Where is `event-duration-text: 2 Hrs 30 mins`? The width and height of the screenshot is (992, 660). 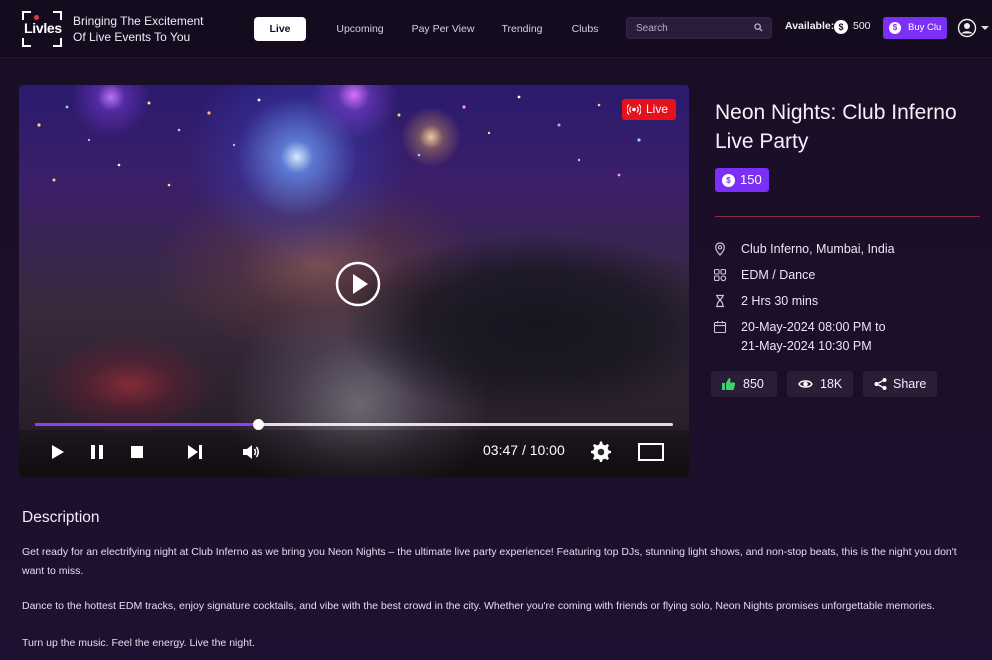 event-duration-text: 2 Hrs 30 mins is located at coordinates (780, 301).